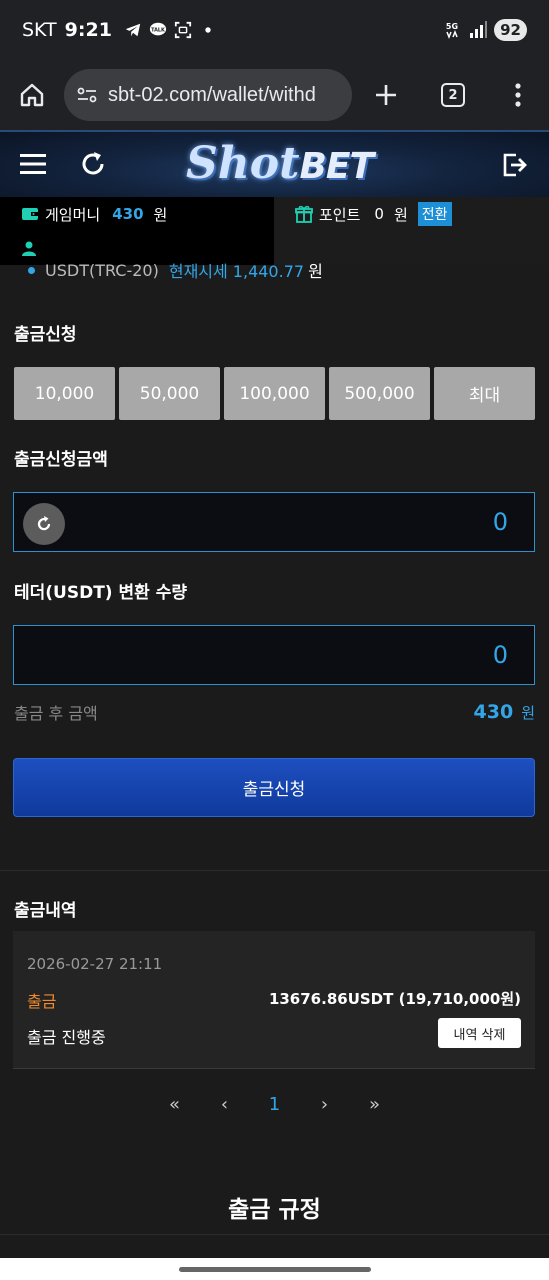 The height and width of the screenshot is (1280, 549). What do you see at coordinates (183, 30) in the screenshot?
I see `screenshot-icon` at bounding box center [183, 30].